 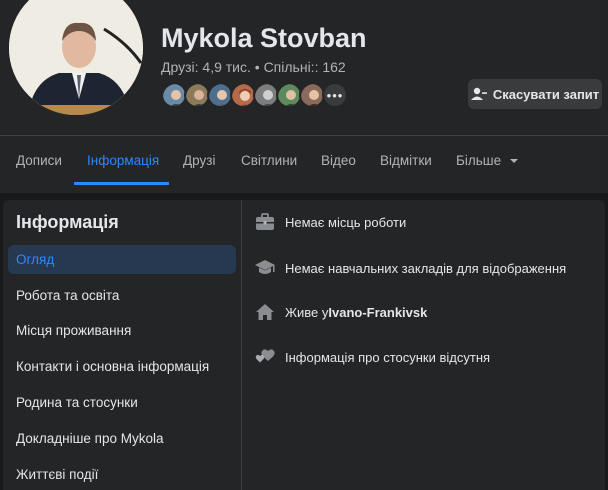 What do you see at coordinates (241, 345) in the screenshot?
I see `about-panel-divider` at bounding box center [241, 345].